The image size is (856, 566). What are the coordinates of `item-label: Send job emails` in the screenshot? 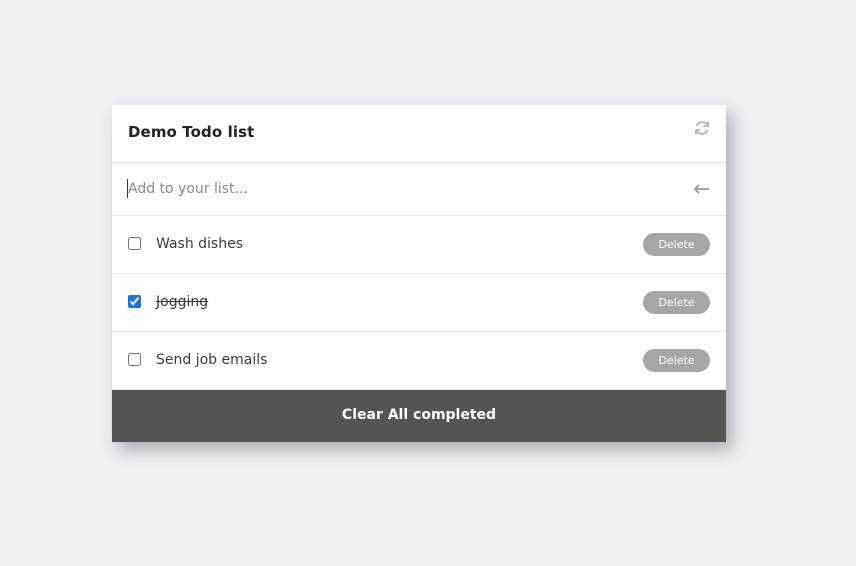 It's located at (212, 360).